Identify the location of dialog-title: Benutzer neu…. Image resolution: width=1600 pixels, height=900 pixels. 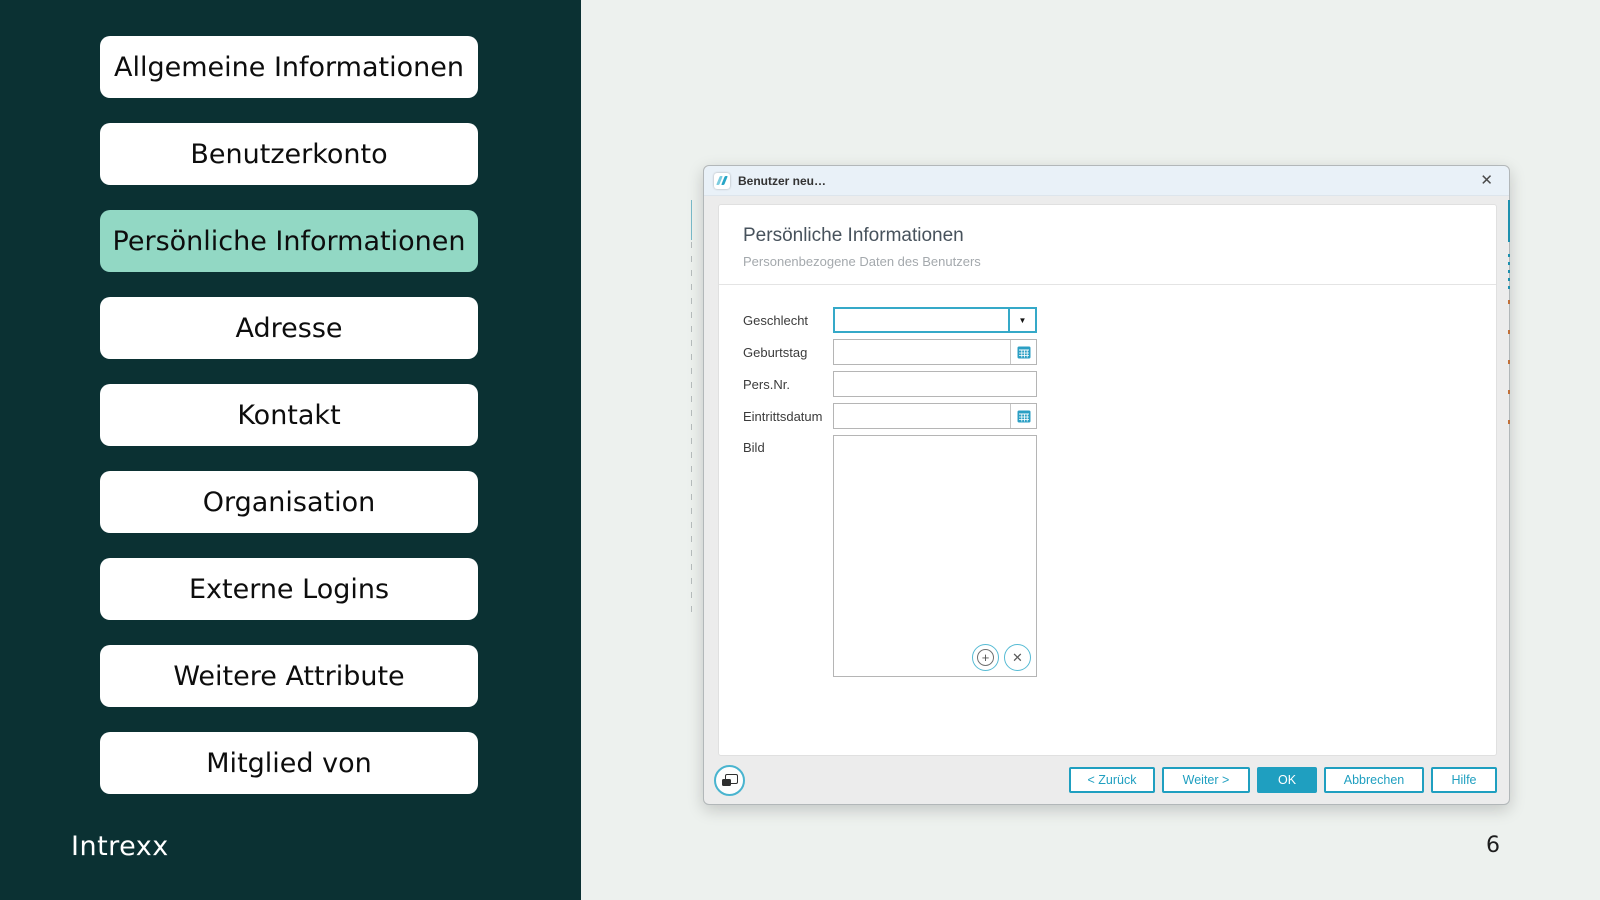
(782, 180).